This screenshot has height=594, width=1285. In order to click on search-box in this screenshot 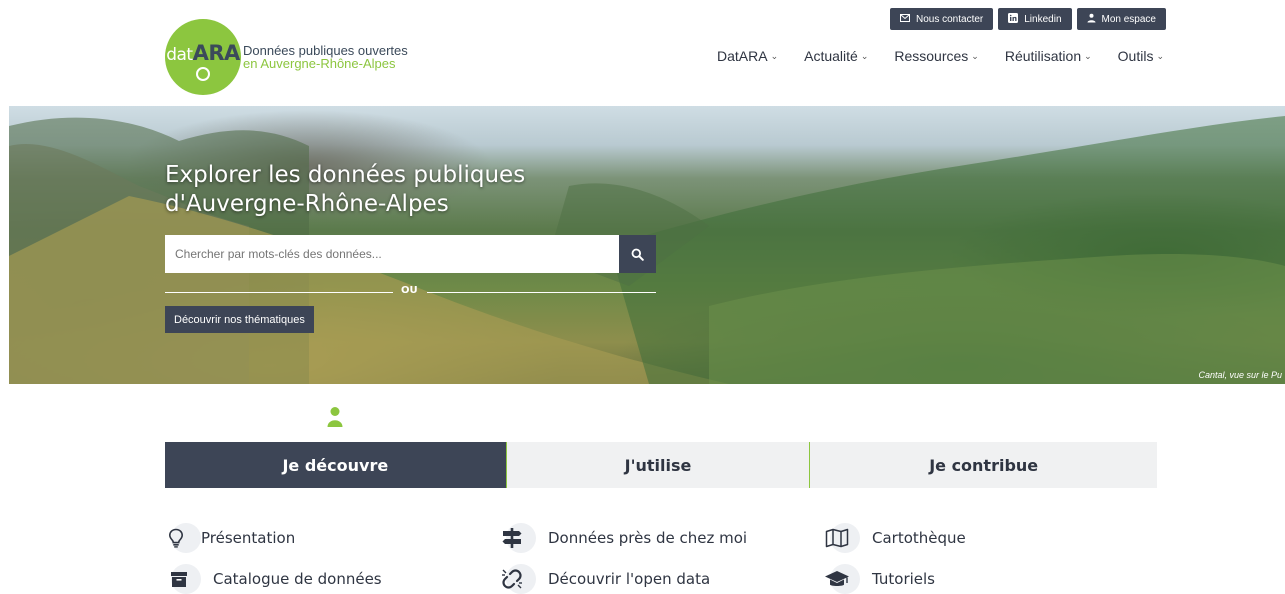, I will do `click(392, 254)`.